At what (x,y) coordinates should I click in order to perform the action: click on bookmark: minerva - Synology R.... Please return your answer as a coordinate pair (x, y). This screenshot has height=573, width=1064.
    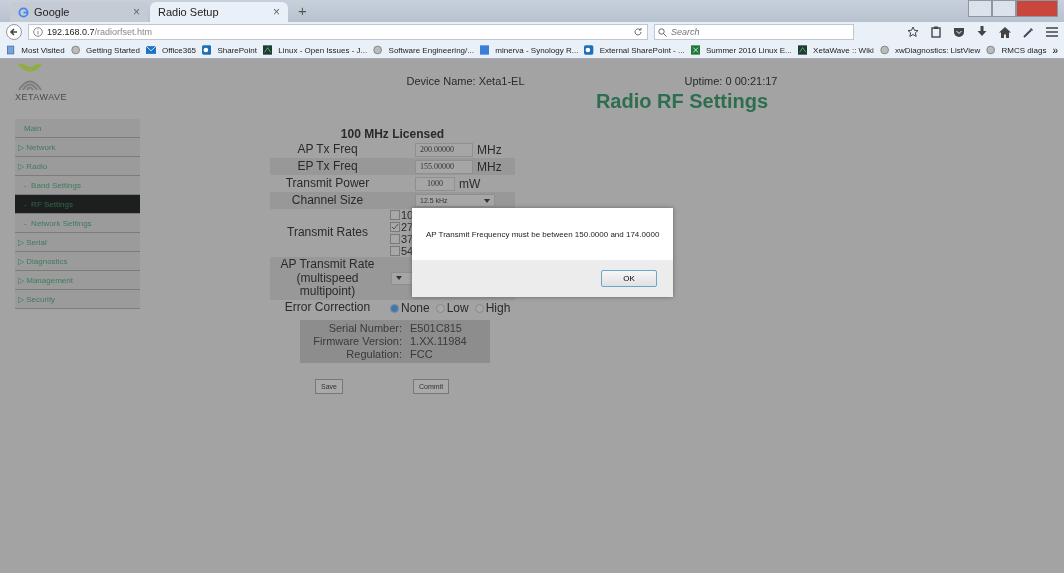
    Looking at the image, I should click on (537, 50).